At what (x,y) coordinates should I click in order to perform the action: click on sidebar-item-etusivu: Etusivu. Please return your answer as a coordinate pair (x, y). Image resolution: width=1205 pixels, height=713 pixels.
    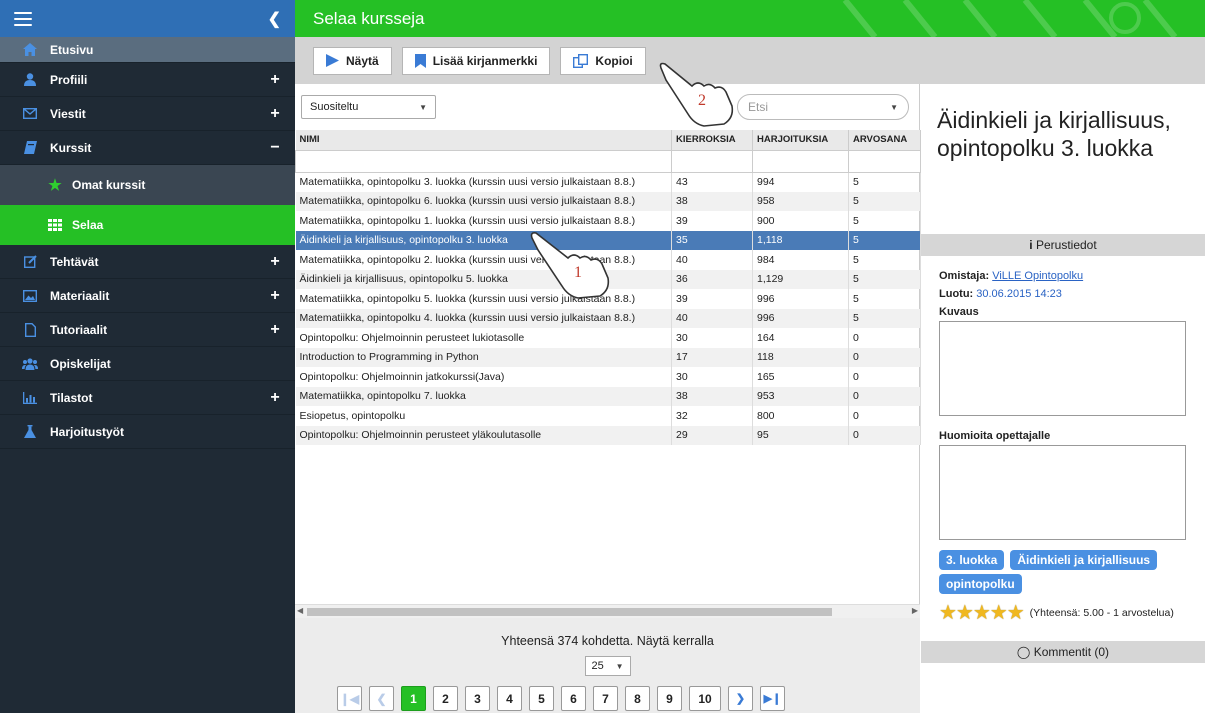
    Looking at the image, I should click on (147, 50).